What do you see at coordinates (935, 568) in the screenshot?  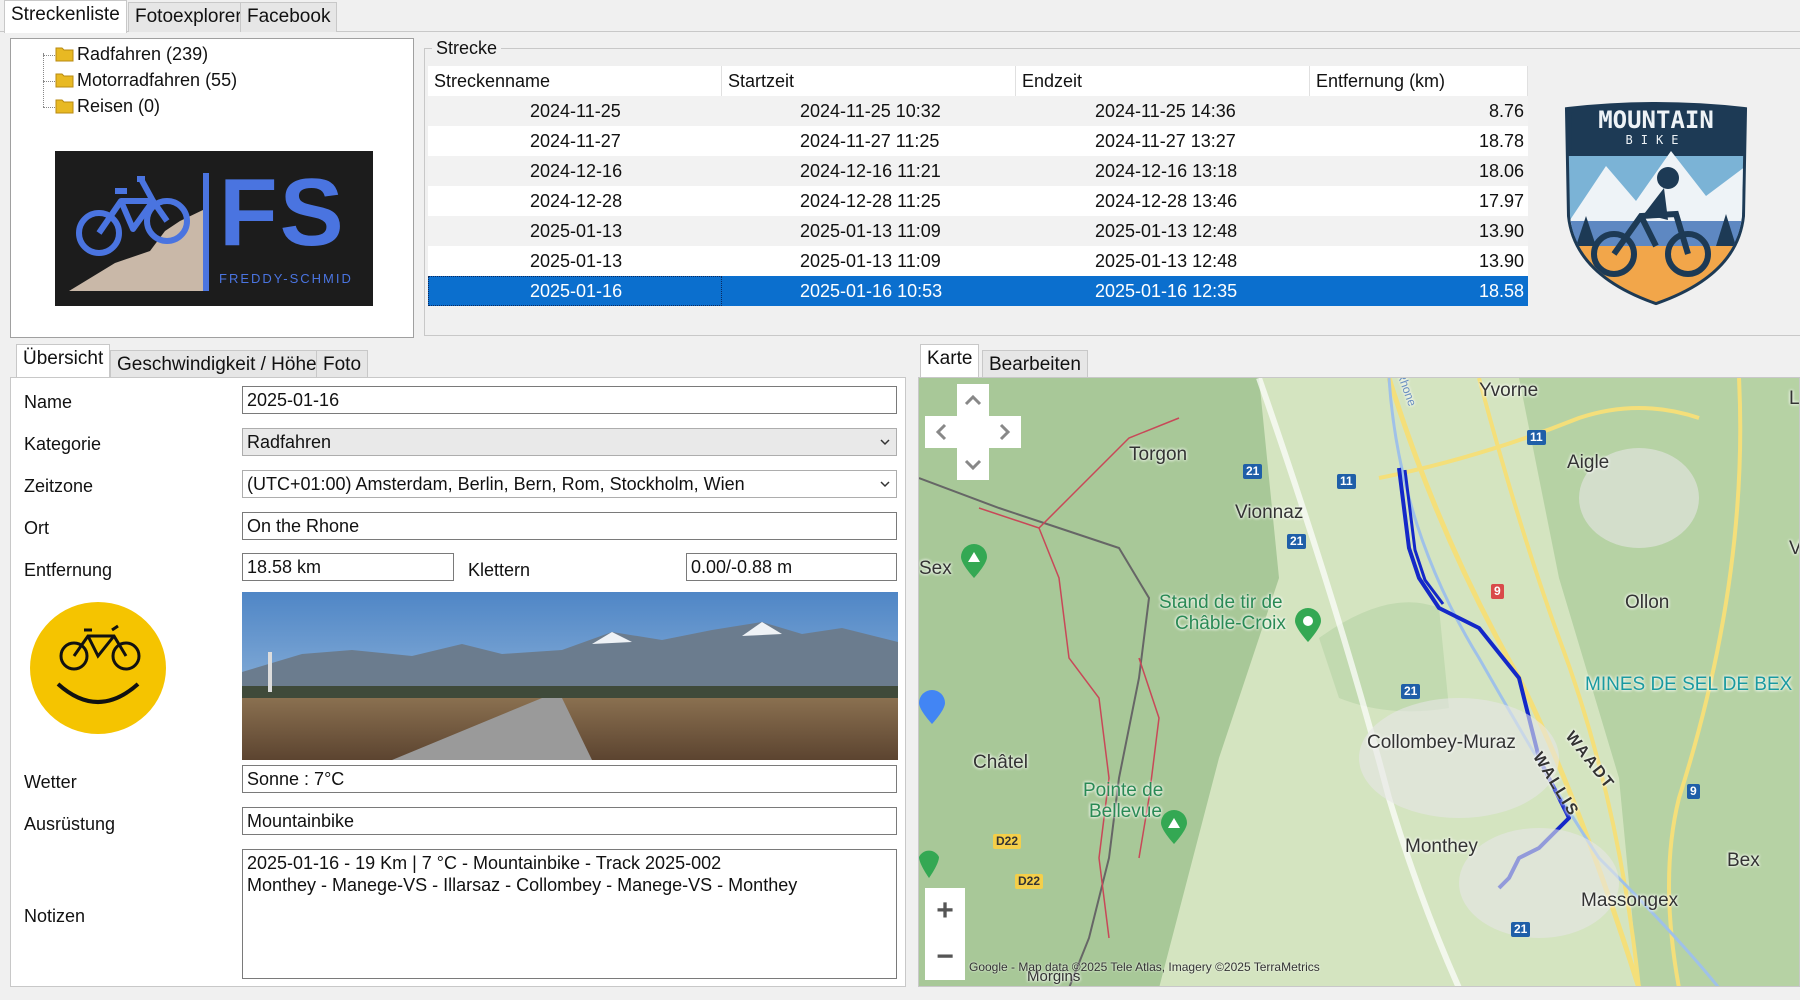 I see `map-label: Sex` at bounding box center [935, 568].